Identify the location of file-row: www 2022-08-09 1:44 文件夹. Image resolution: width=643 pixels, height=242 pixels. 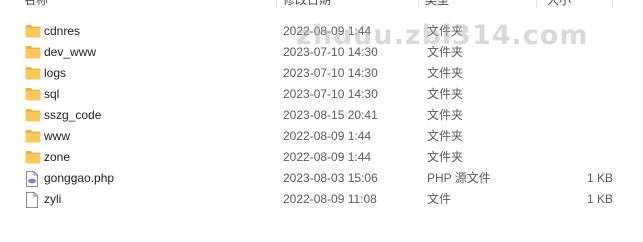
(321, 136).